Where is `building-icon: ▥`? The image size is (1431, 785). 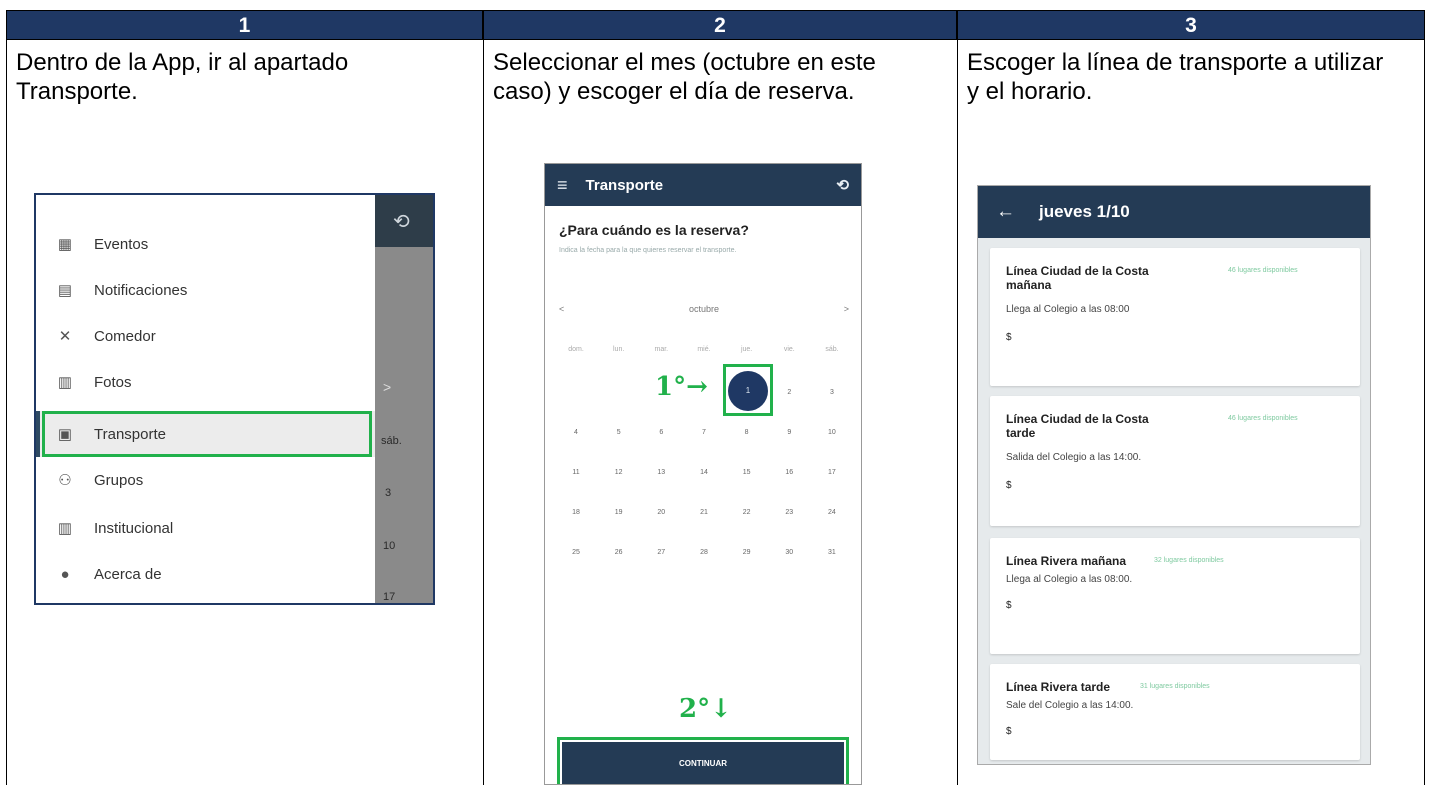
building-icon: ▥ is located at coordinates (65, 528).